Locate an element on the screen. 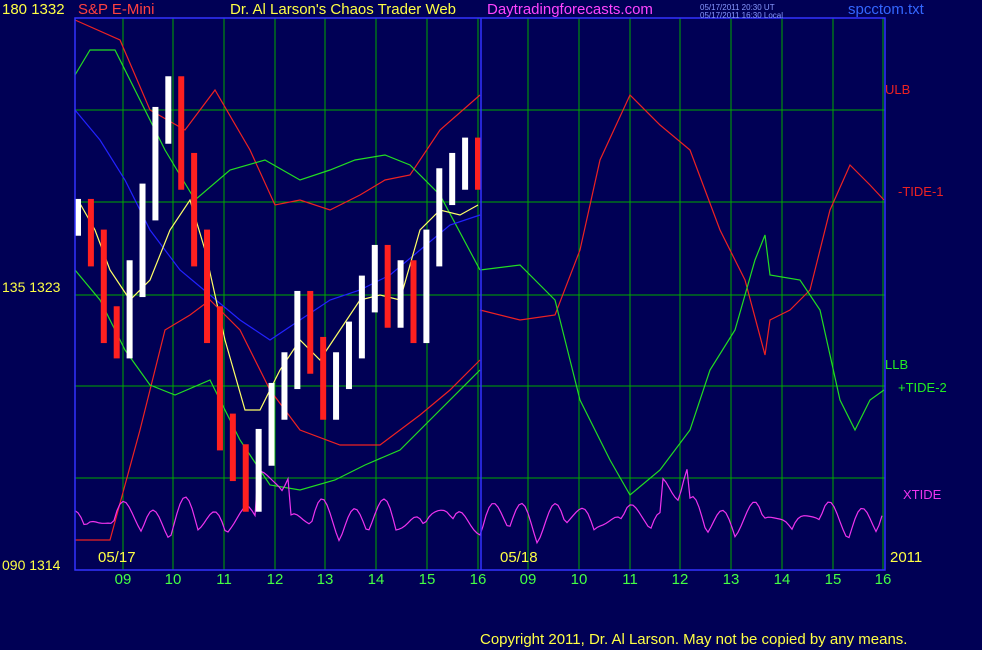 The height and width of the screenshot is (650, 982). y-tick-bottom: 090 1314 is located at coordinates (31, 565).